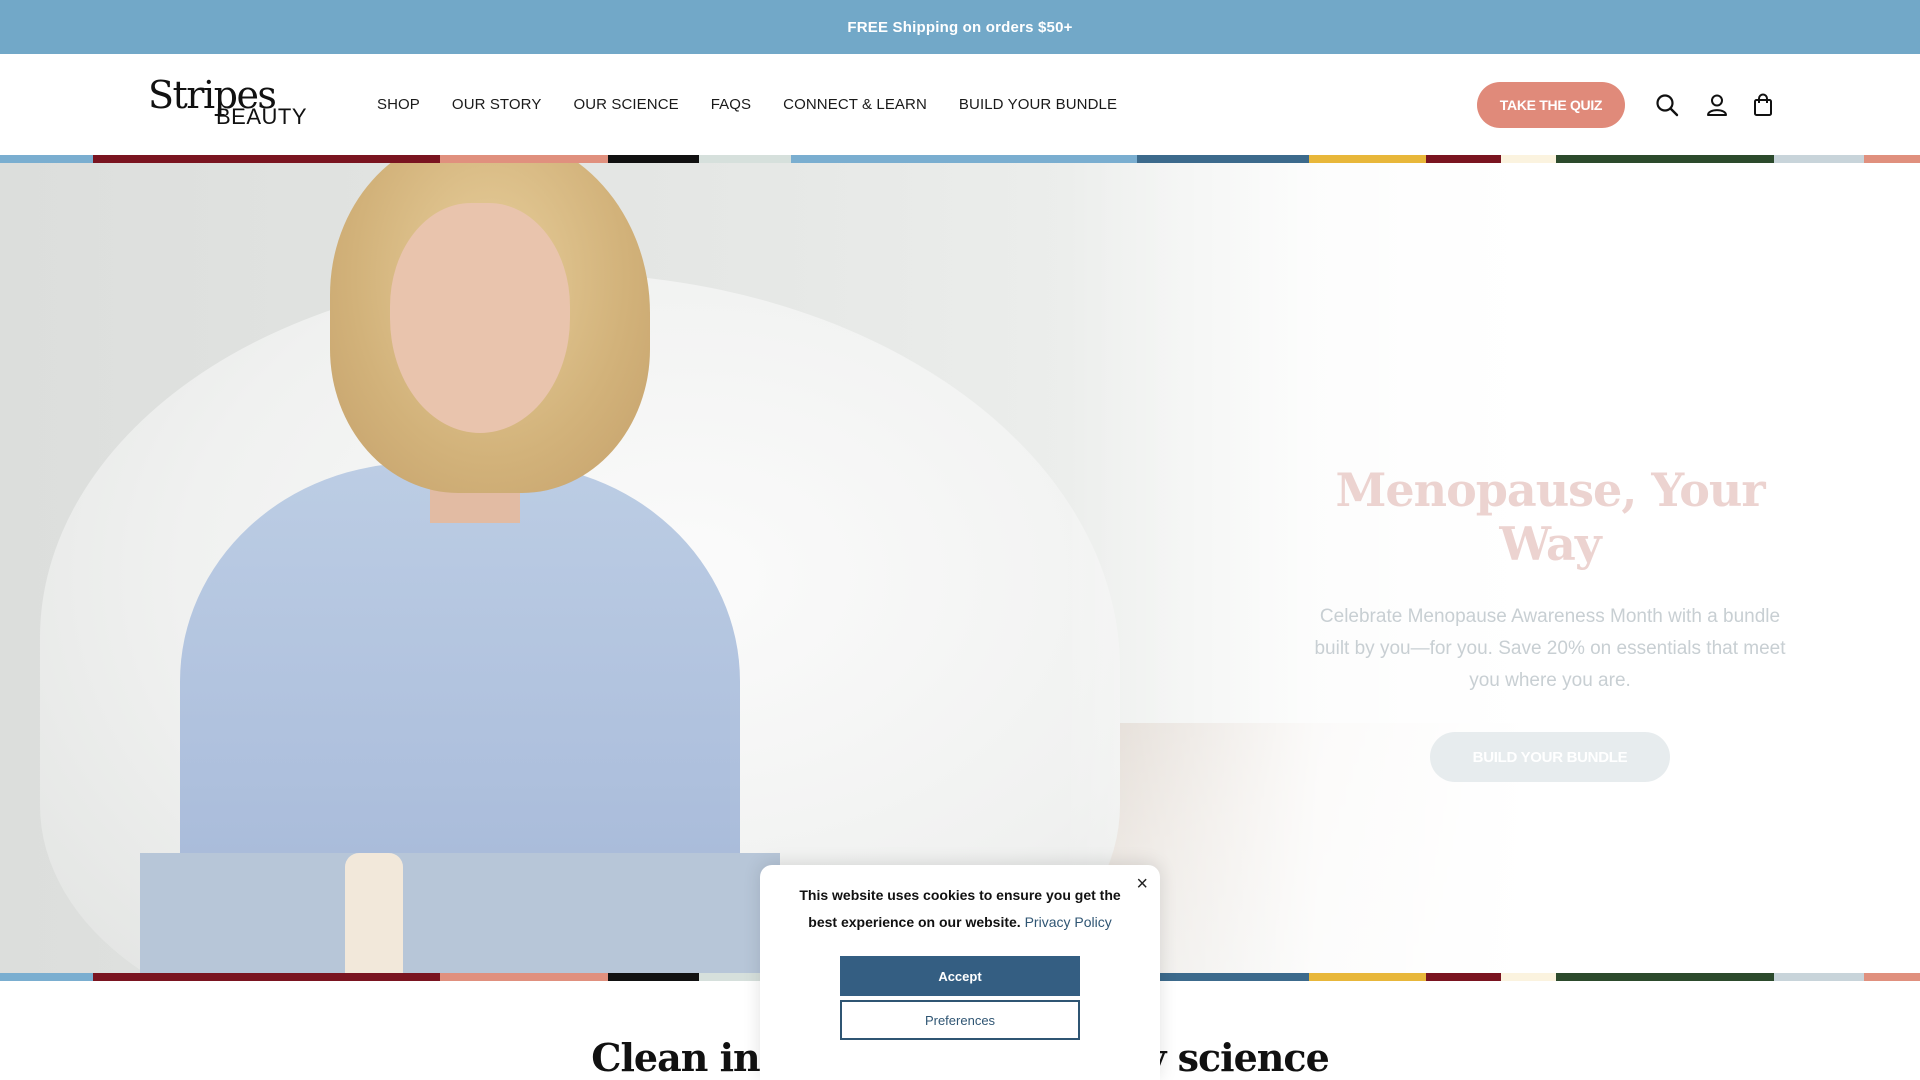  Describe the element at coordinates (1717, 105) in the screenshot. I see `account-icon` at that location.